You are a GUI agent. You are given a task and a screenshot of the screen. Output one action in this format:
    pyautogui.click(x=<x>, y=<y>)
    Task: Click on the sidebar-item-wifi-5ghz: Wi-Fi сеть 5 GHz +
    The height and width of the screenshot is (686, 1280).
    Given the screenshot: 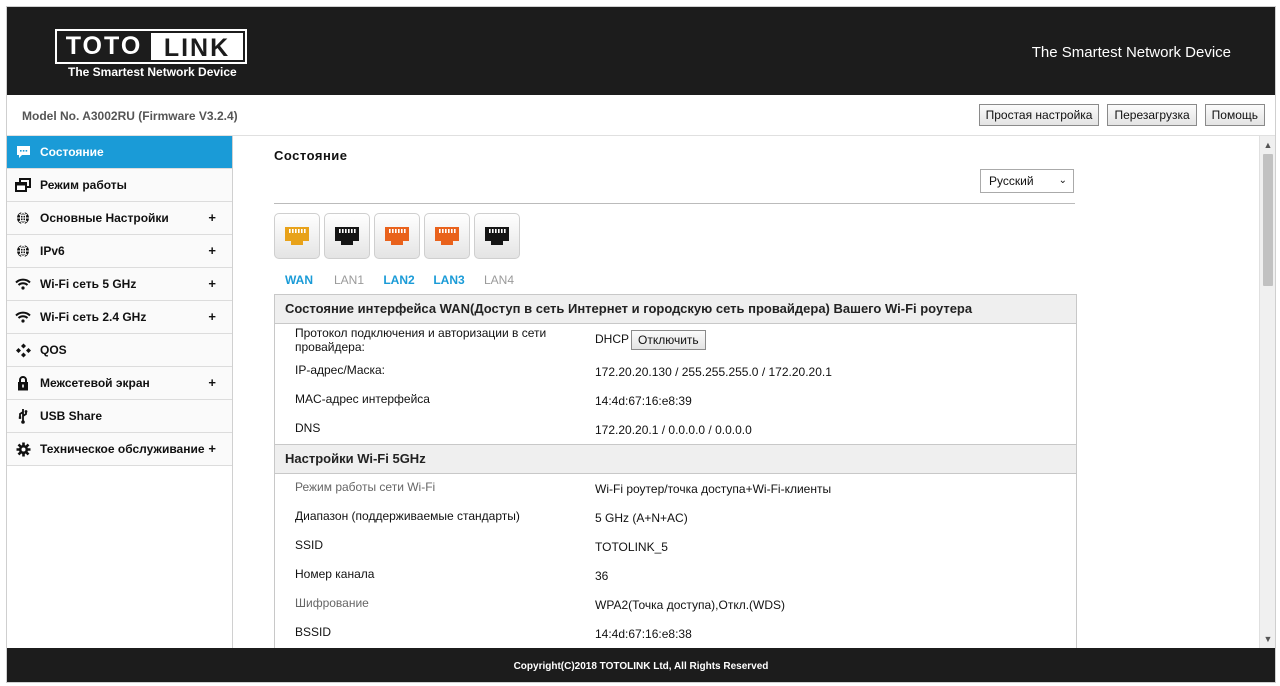 What is the action you would take?
    pyautogui.click(x=119, y=284)
    